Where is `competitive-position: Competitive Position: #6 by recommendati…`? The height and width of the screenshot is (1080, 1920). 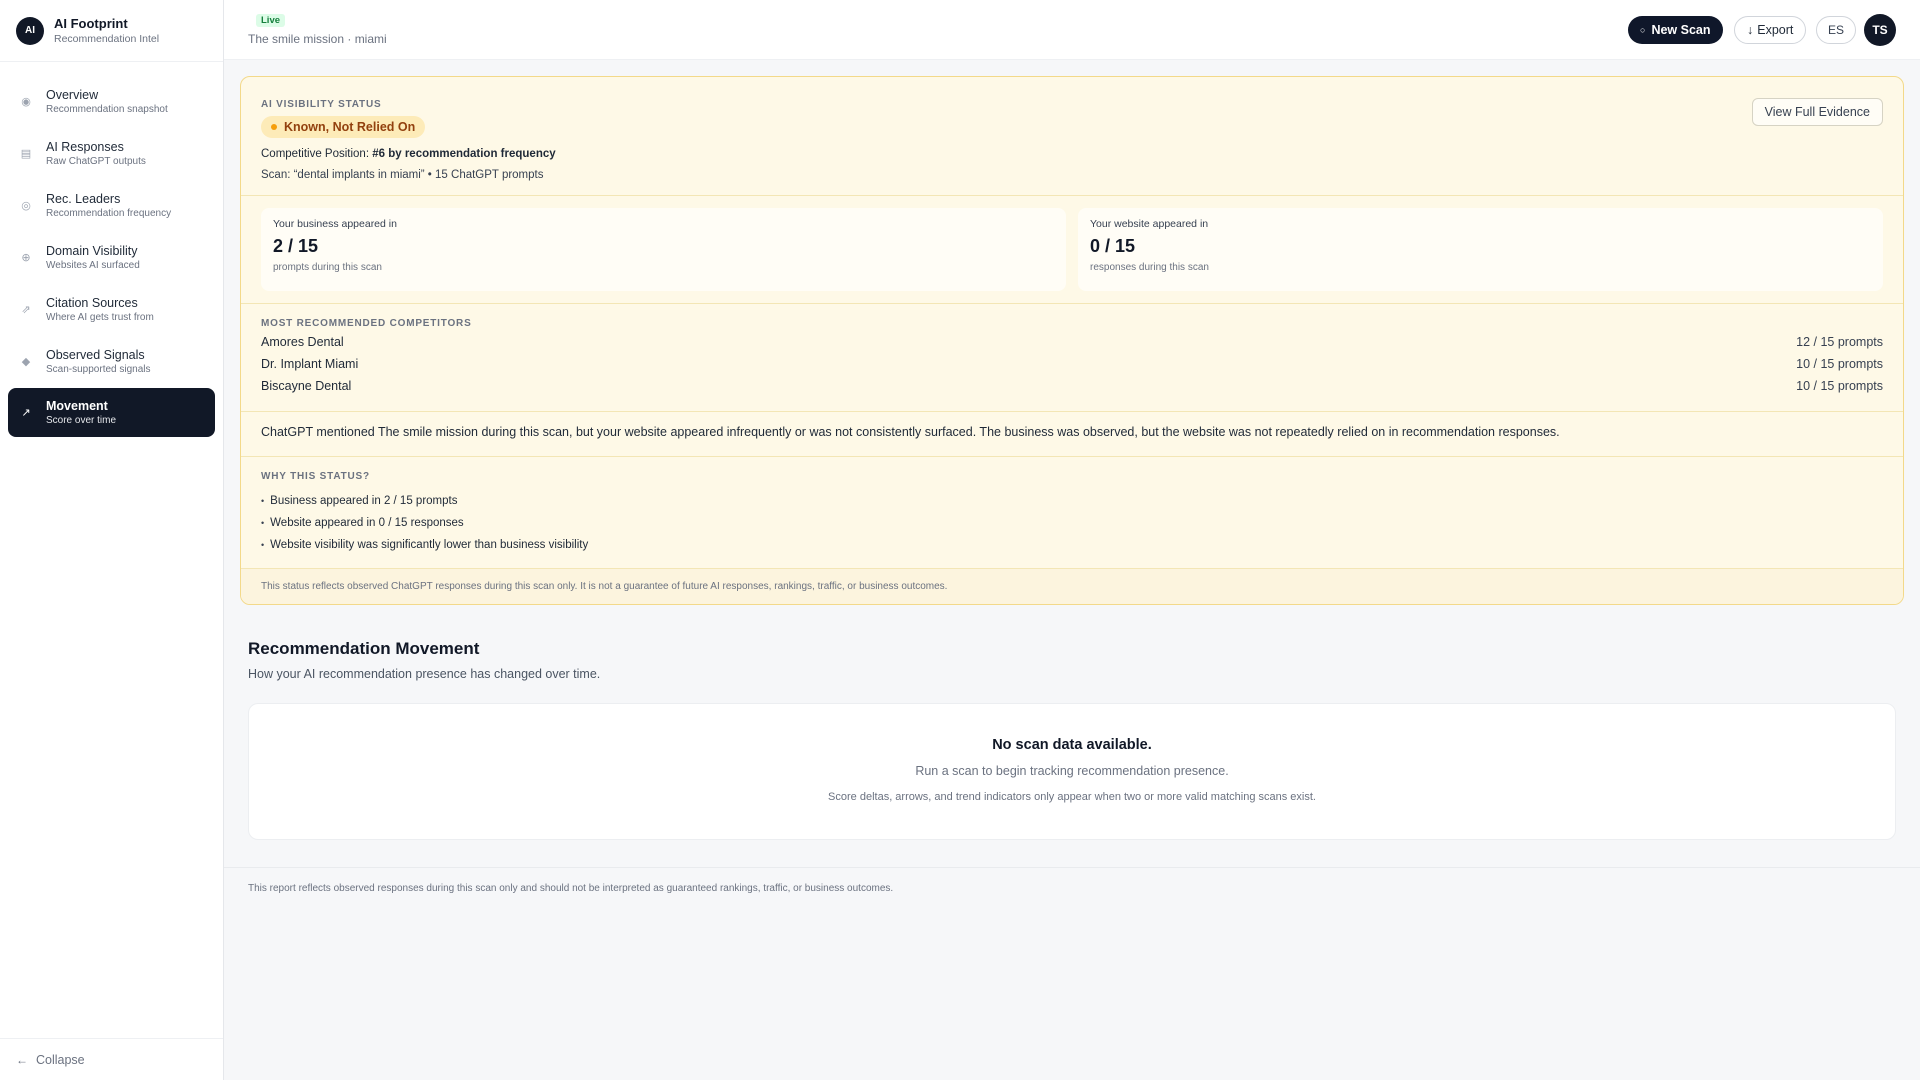
competitive-position: Competitive Position: #6 by recommendati… is located at coordinates (1072, 154).